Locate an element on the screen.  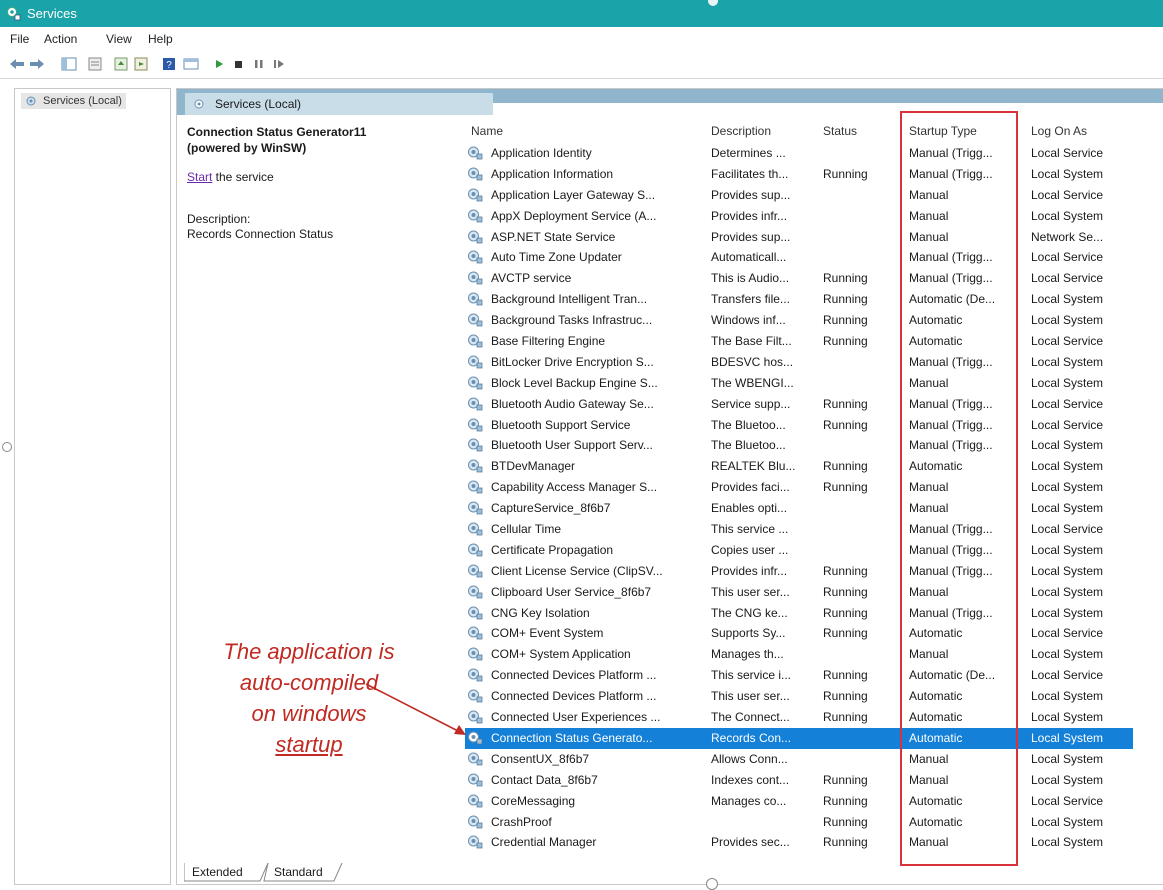
services-gear-icon is located at coordinates (199, 104).